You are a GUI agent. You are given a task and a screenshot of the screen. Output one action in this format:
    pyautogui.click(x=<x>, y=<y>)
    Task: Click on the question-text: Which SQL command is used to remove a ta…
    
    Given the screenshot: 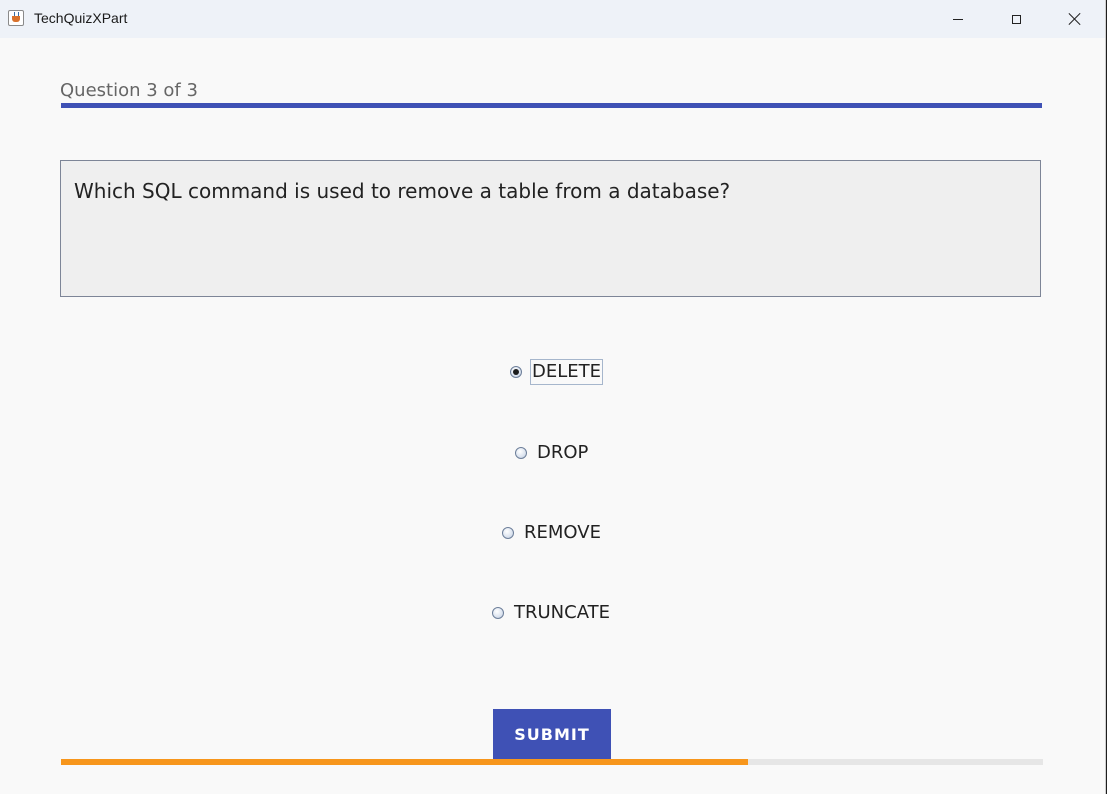 What is the action you would take?
    pyautogui.click(x=402, y=191)
    